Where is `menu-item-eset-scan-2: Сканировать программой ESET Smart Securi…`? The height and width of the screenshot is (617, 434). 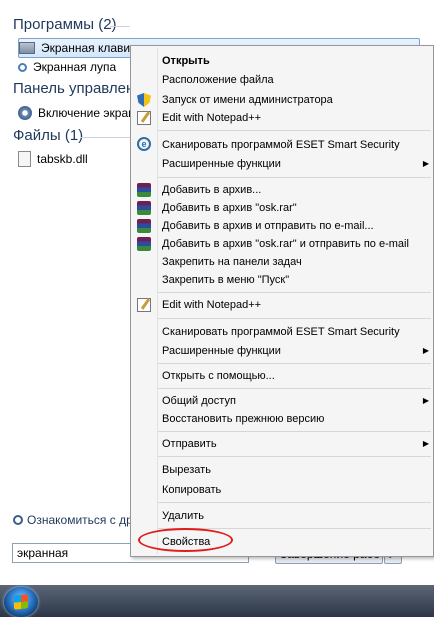
menu-item-eset-scan-2: Сканировать программой ESET Smart Securi… is located at coordinates (281, 332).